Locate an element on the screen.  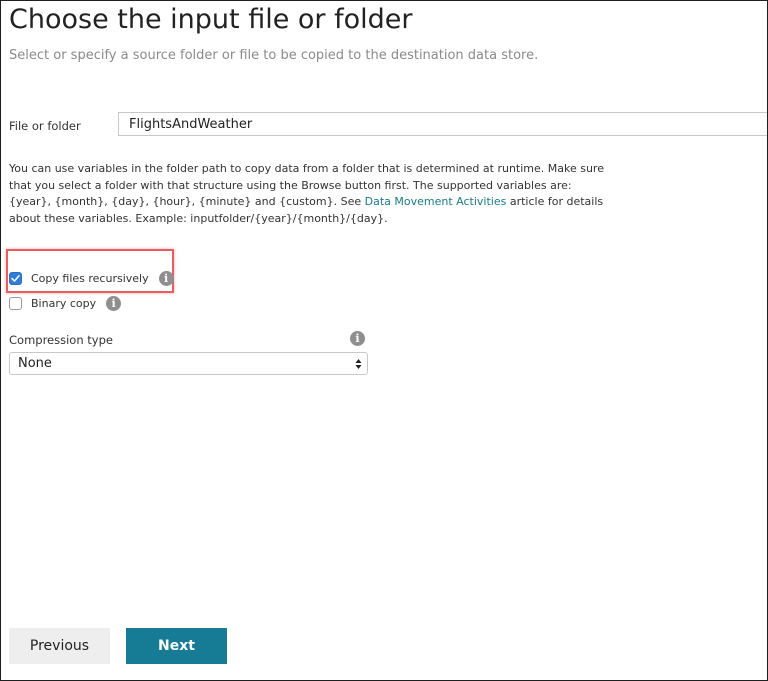
binary-copy-option: Binary copy i is located at coordinates (65, 303).